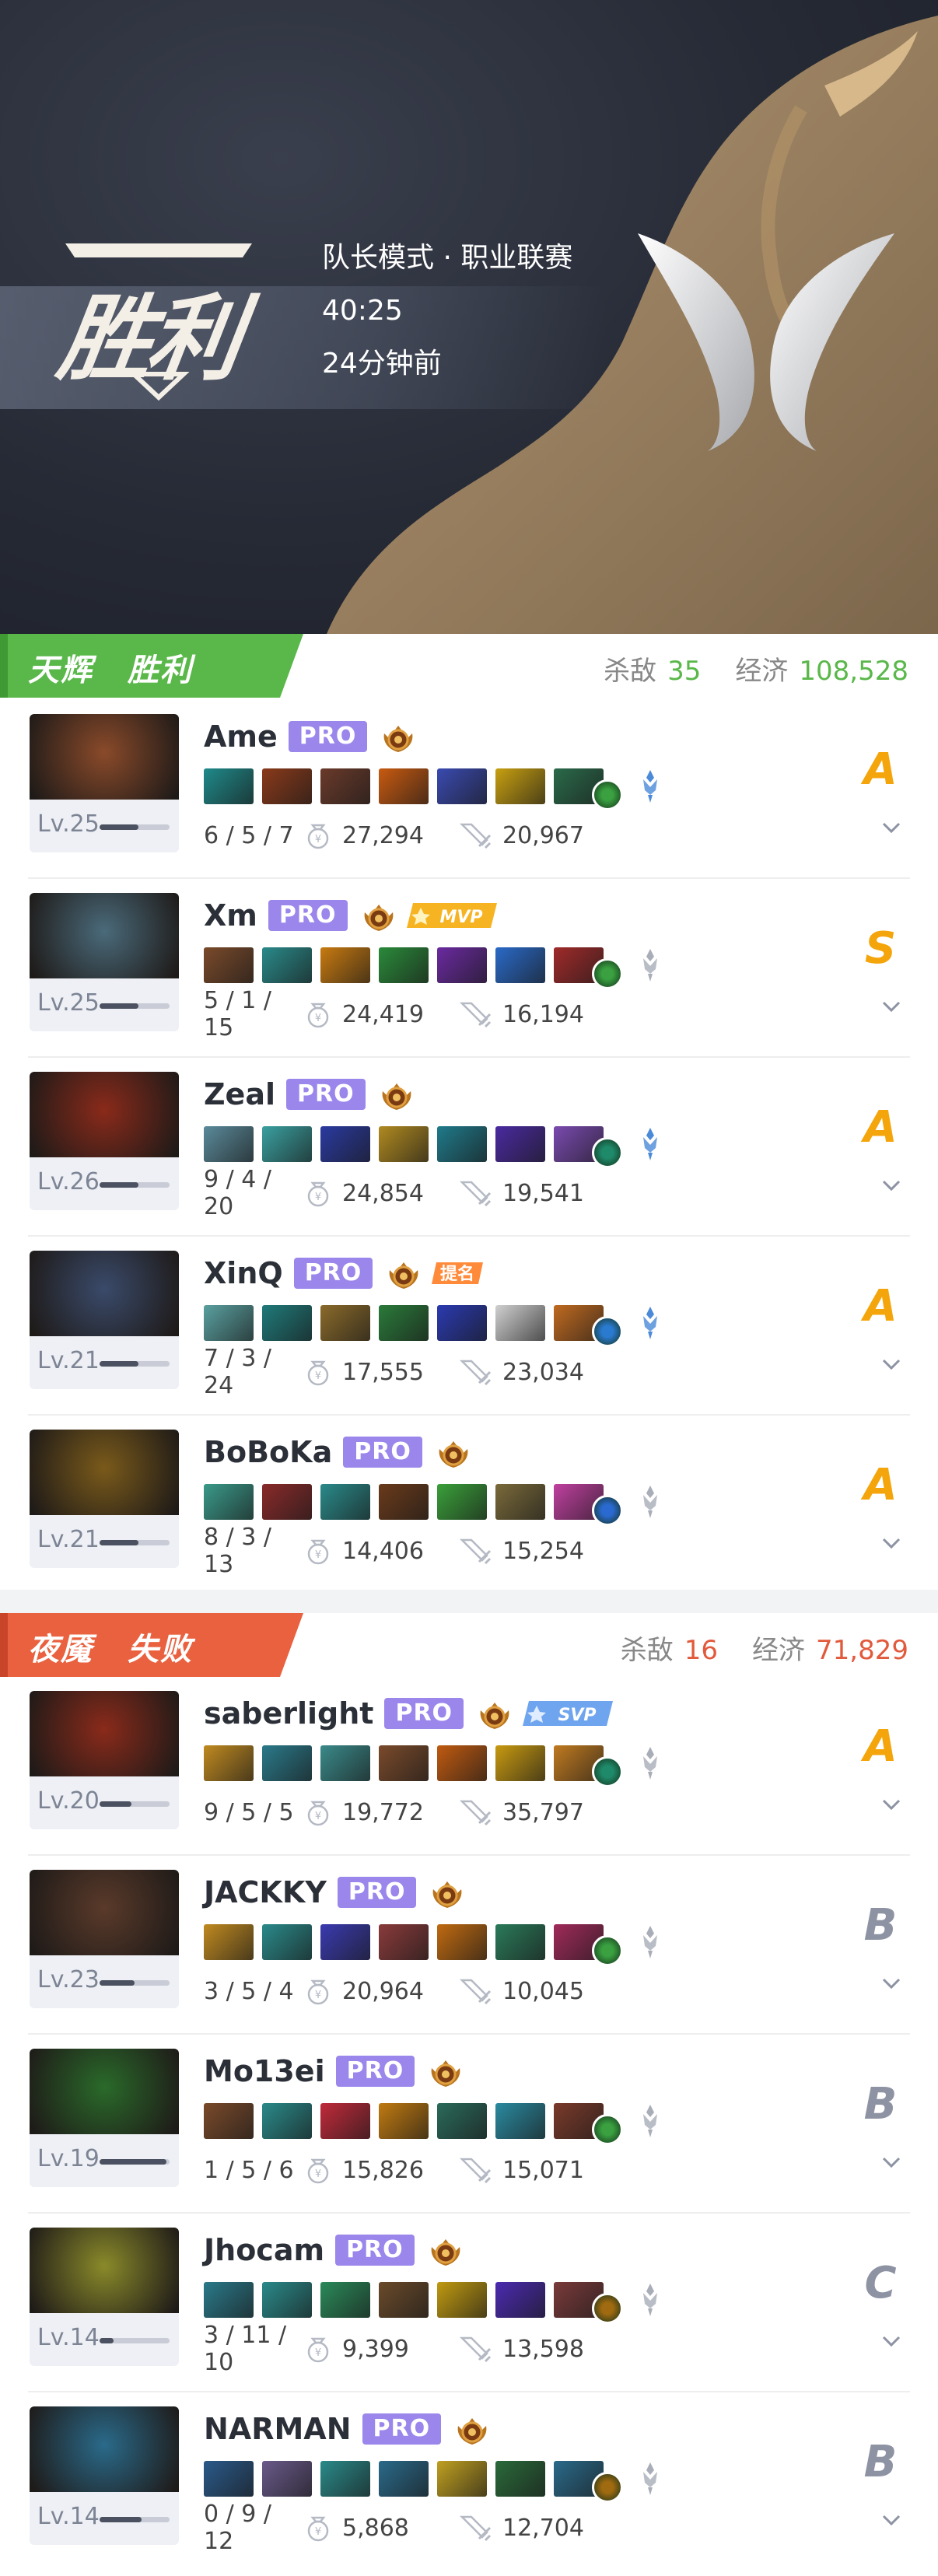  Describe the element at coordinates (264, 2250) in the screenshot. I see `player-name: Jhocam` at that location.